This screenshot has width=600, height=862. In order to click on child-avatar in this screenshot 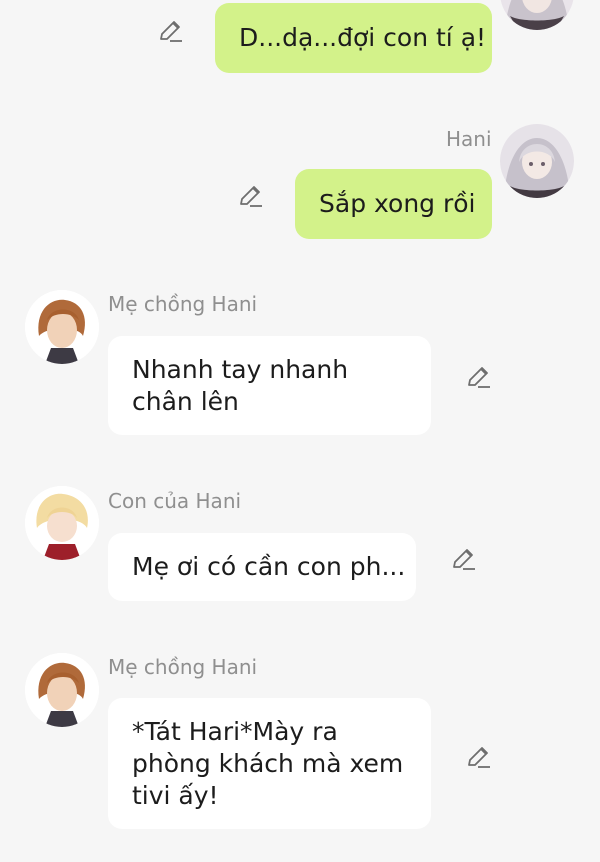, I will do `click(62, 523)`.